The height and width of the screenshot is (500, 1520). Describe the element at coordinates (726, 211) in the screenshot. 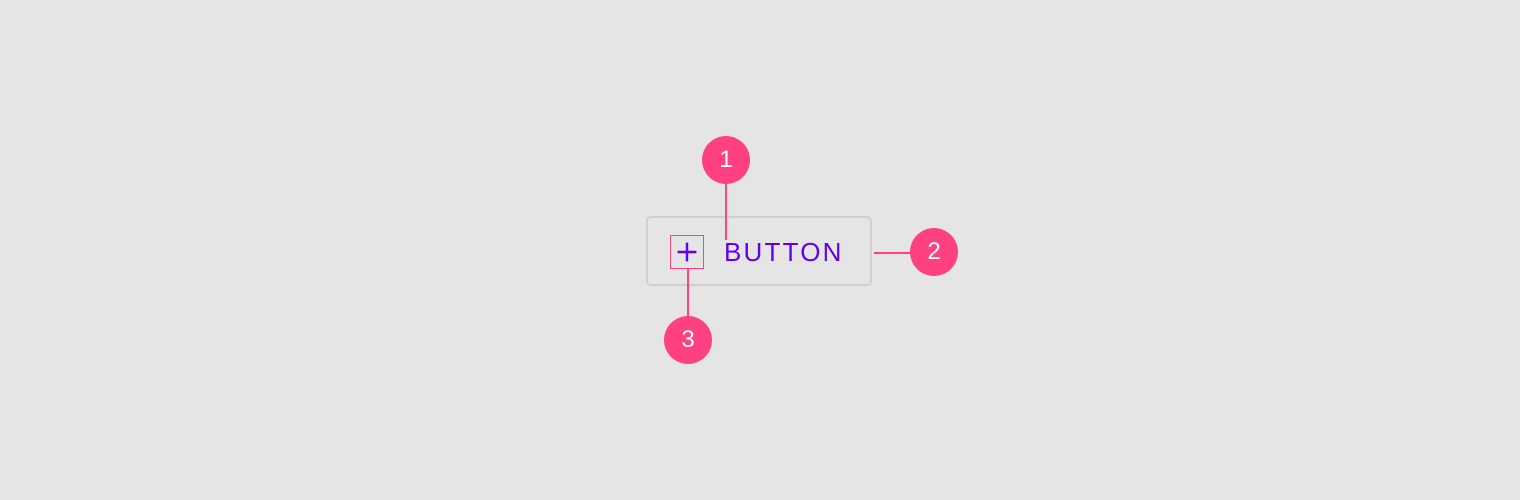

I see `callout-1-leader` at that location.